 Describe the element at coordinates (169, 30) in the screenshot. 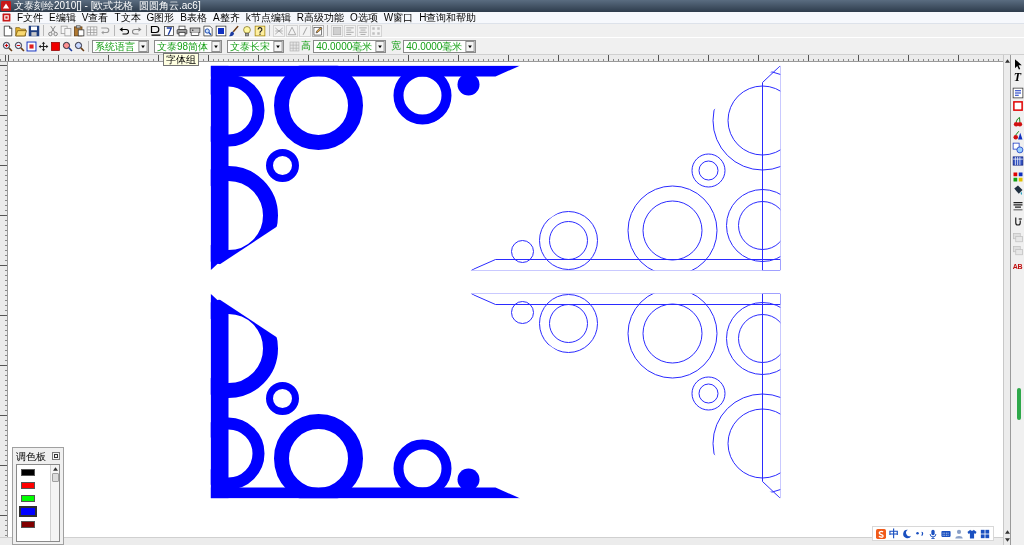

I see `angle-line-icon` at that location.